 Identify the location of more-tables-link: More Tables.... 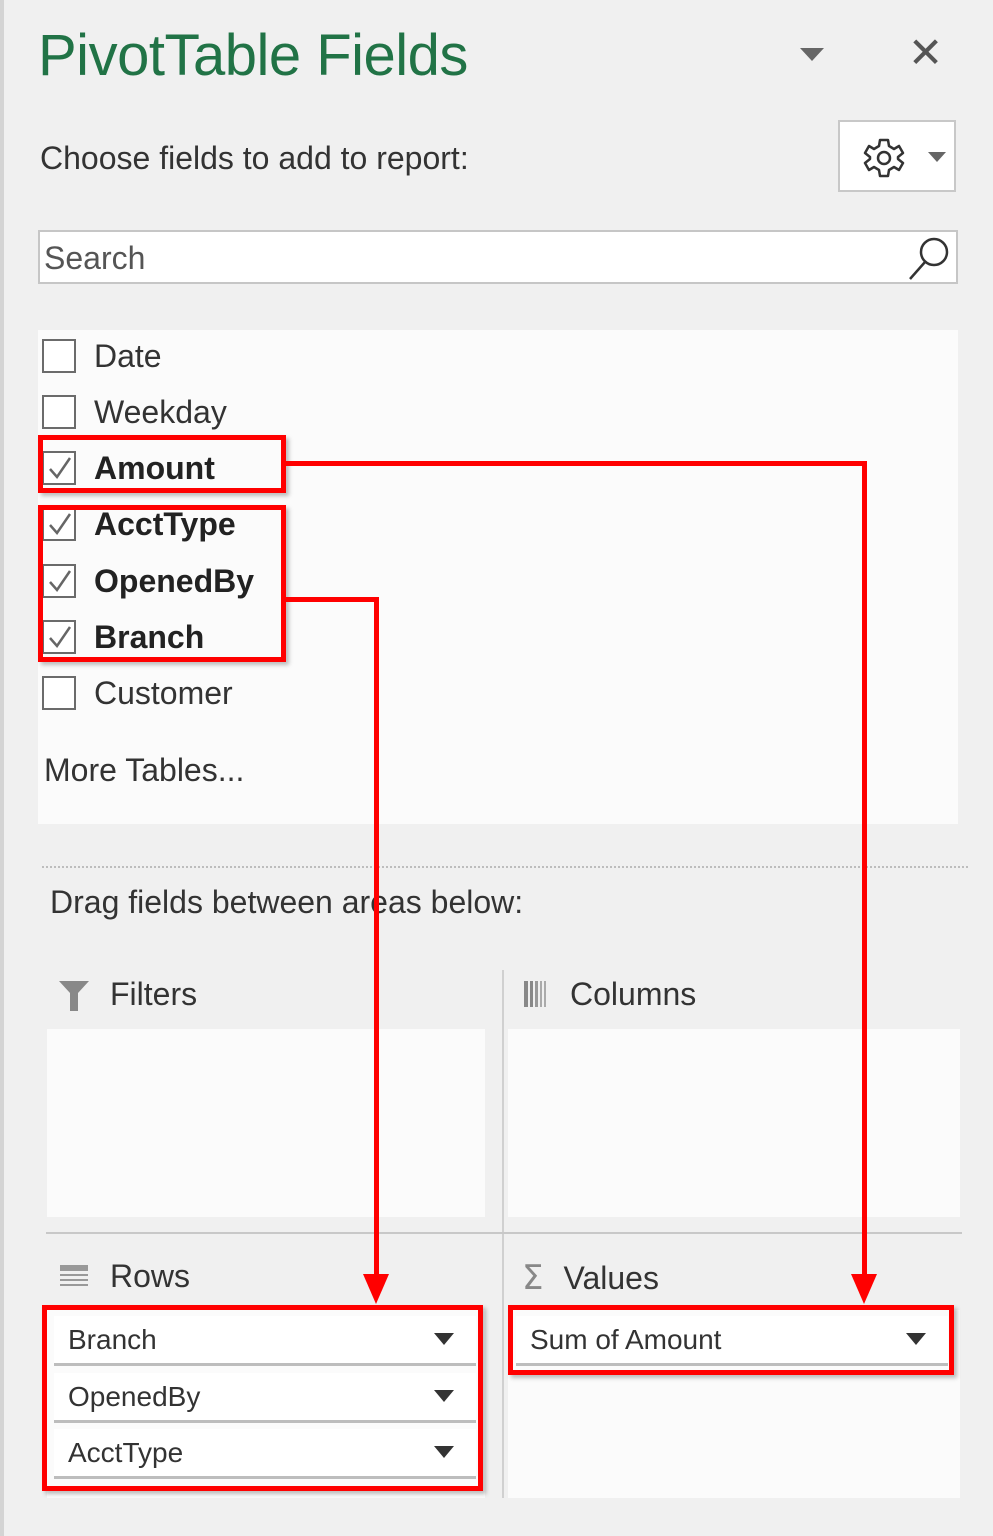
(144, 770).